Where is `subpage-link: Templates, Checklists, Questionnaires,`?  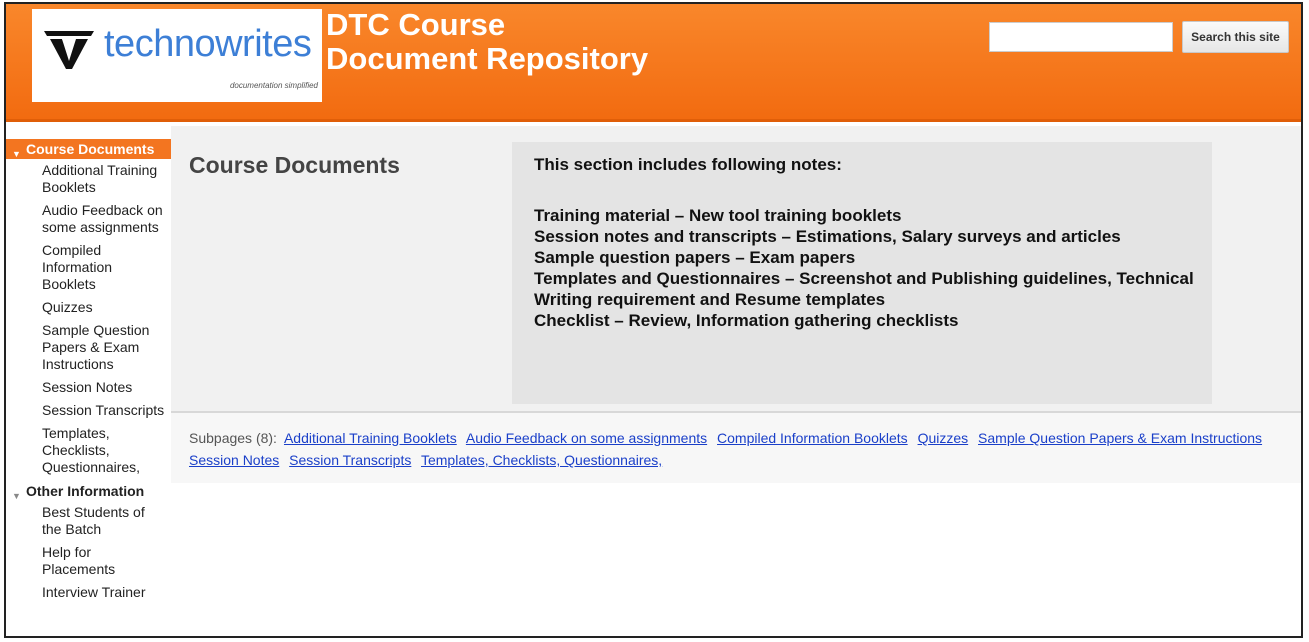 subpage-link: Templates, Checklists, Questionnaires, is located at coordinates (541, 460).